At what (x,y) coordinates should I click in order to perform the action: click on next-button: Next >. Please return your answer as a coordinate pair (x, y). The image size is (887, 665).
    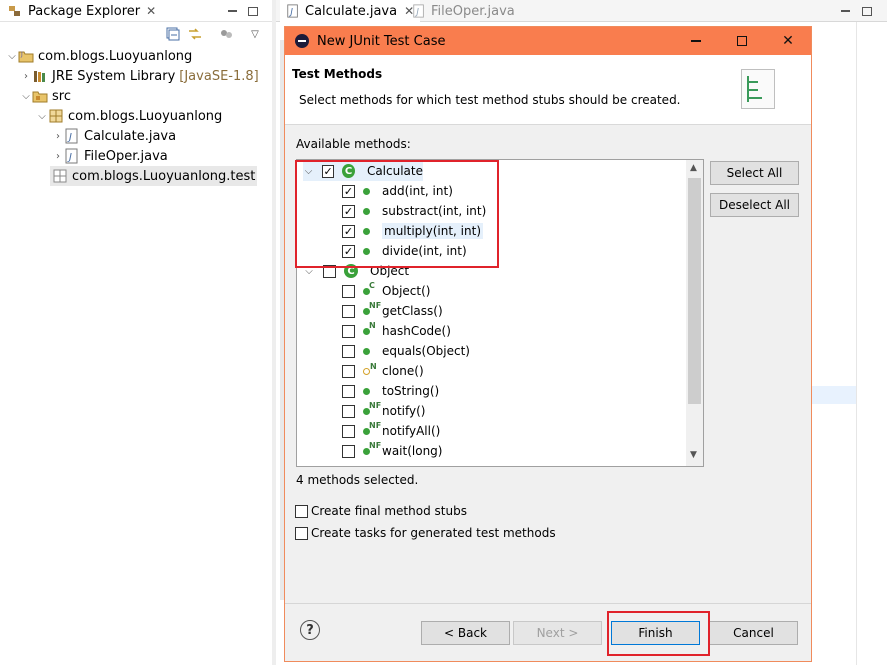
    Looking at the image, I should click on (557, 633).